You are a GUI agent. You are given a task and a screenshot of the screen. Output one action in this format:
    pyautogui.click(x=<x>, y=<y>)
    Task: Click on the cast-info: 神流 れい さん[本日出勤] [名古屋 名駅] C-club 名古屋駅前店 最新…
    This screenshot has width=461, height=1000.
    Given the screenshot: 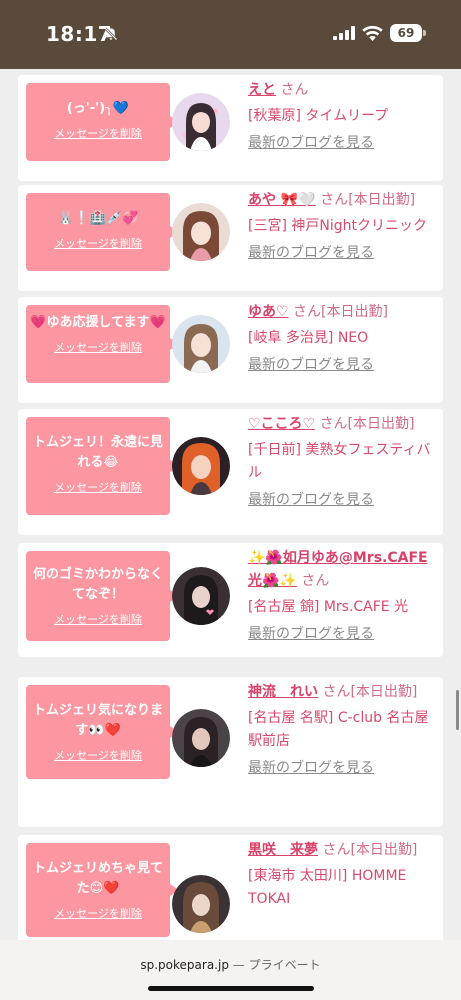 What is the action you would take?
    pyautogui.click(x=343, y=730)
    